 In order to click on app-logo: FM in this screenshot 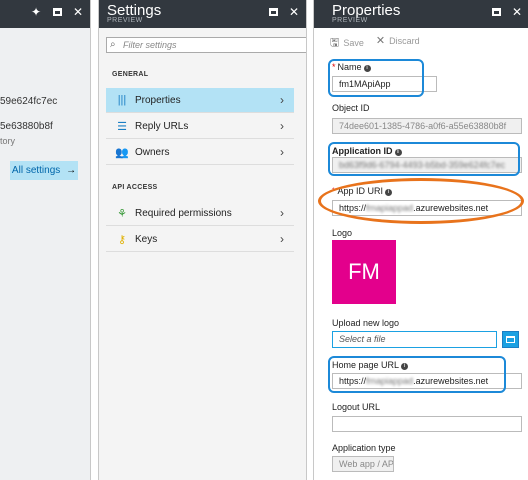, I will do `click(364, 272)`.